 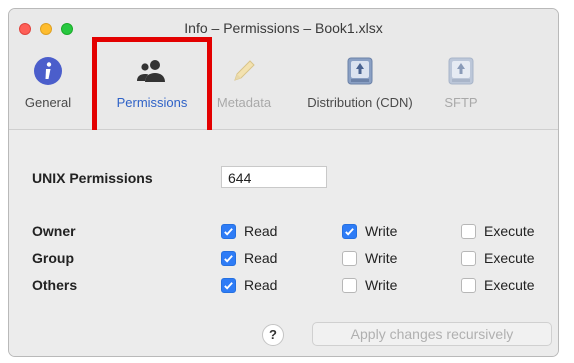 What do you see at coordinates (283, 28) in the screenshot?
I see `window-title: Info – Permissions – Book1.xlsx` at bounding box center [283, 28].